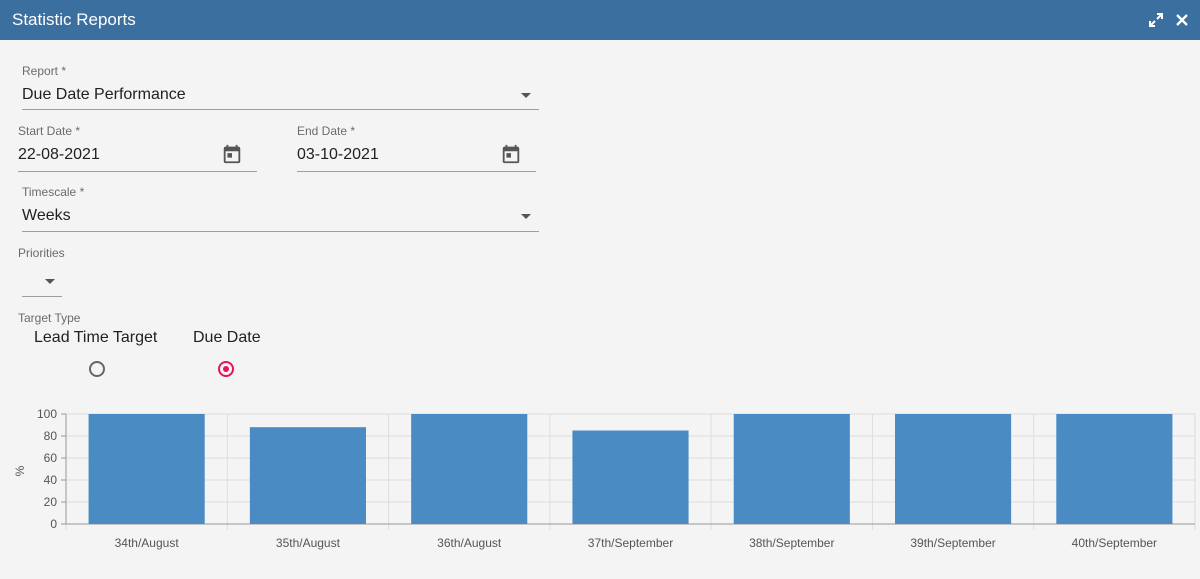 The image size is (1200, 579). I want to click on title-actions, so click(1172, 20).